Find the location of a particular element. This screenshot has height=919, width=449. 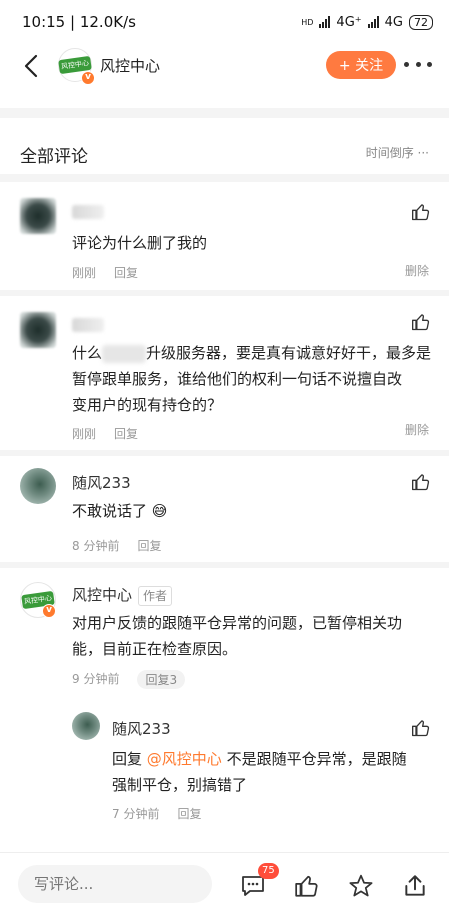

comments-header: 全部评论 时间倒序 ··· is located at coordinates (224, 154).